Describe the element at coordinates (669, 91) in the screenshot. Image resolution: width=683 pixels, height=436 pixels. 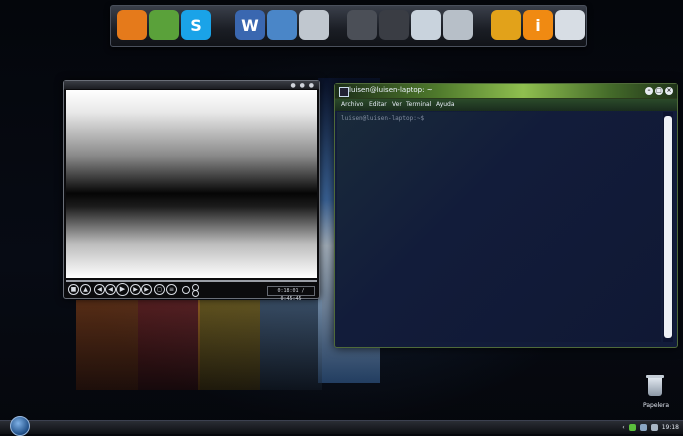
I see `close-icon: ×` at that location.